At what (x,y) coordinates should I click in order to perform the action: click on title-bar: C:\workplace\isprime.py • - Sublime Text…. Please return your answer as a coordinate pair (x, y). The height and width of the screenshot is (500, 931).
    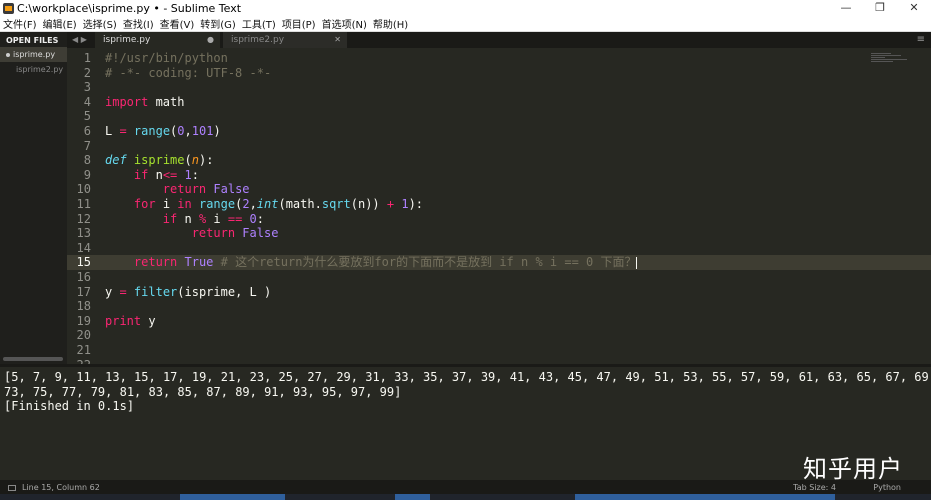
    Looking at the image, I should click on (465, 8).